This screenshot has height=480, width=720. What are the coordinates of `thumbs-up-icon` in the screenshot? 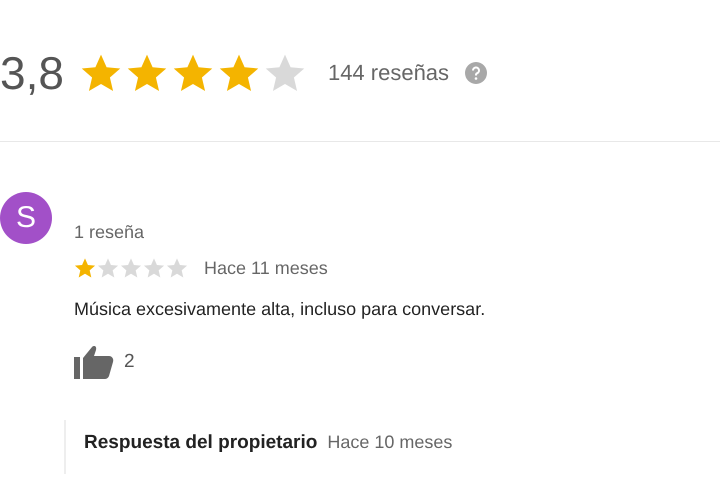 It's located at (94, 362).